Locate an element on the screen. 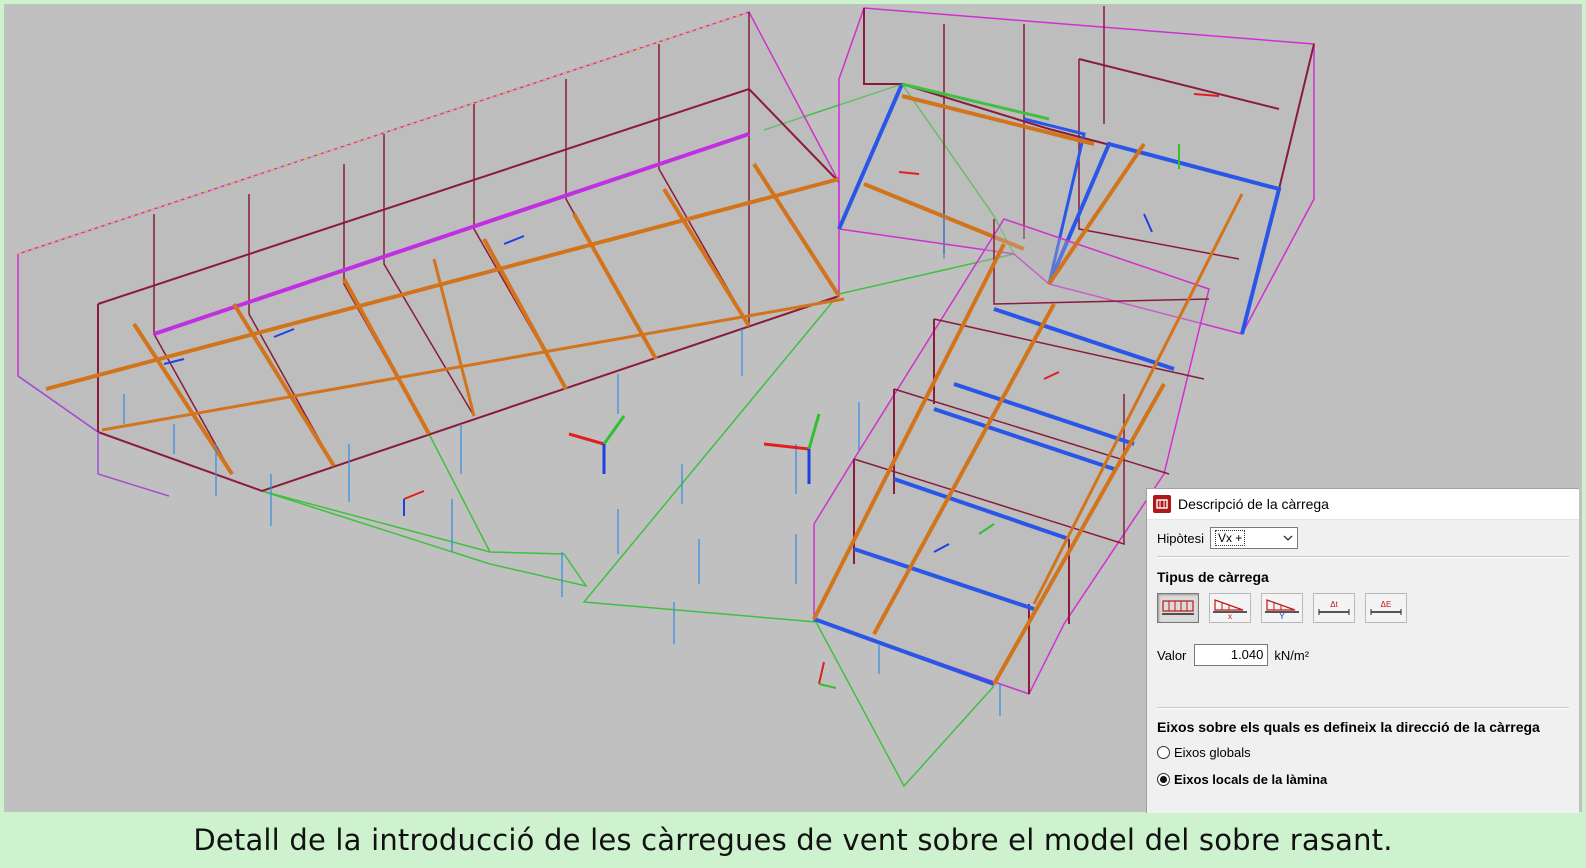 This screenshot has width=1586, height=868. radio-global-axes: Eixos globals is located at coordinates (1204, 752).